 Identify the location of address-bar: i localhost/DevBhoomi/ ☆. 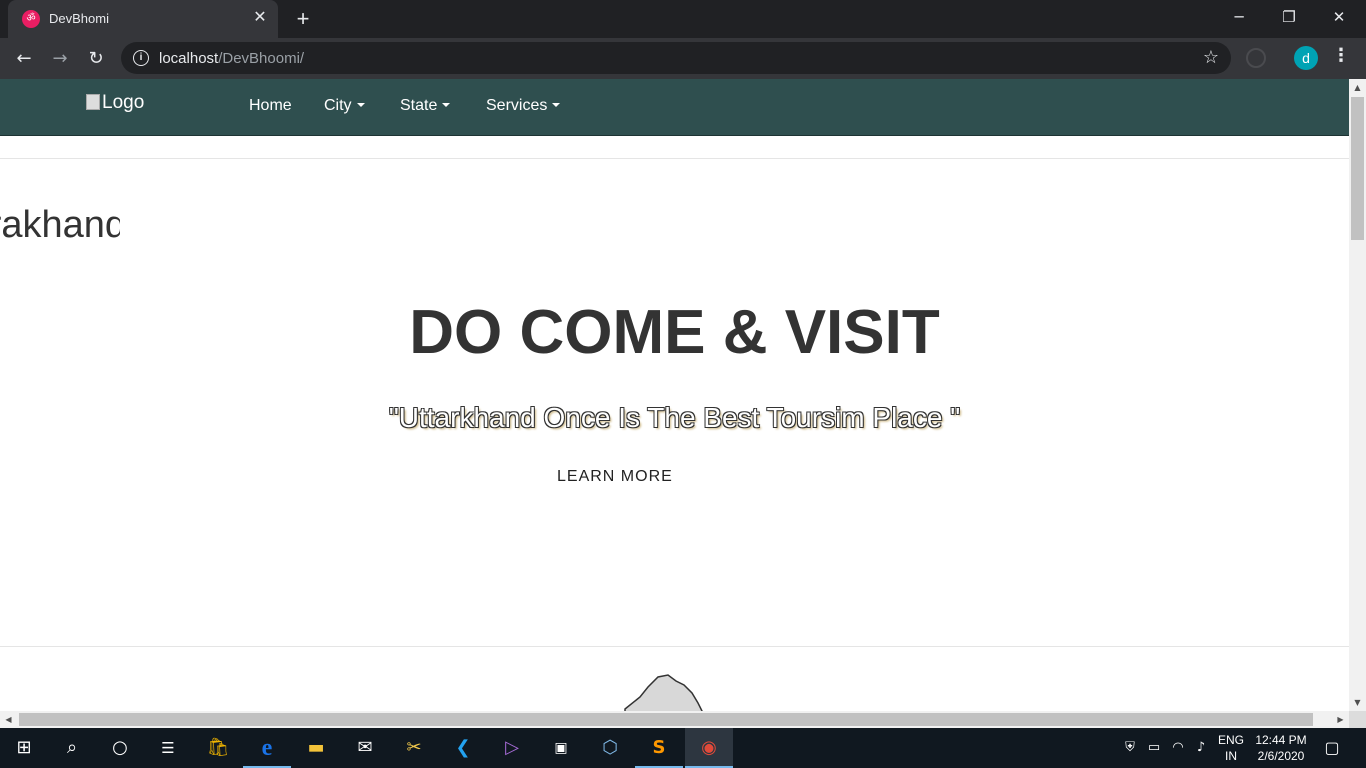
(676, 58).